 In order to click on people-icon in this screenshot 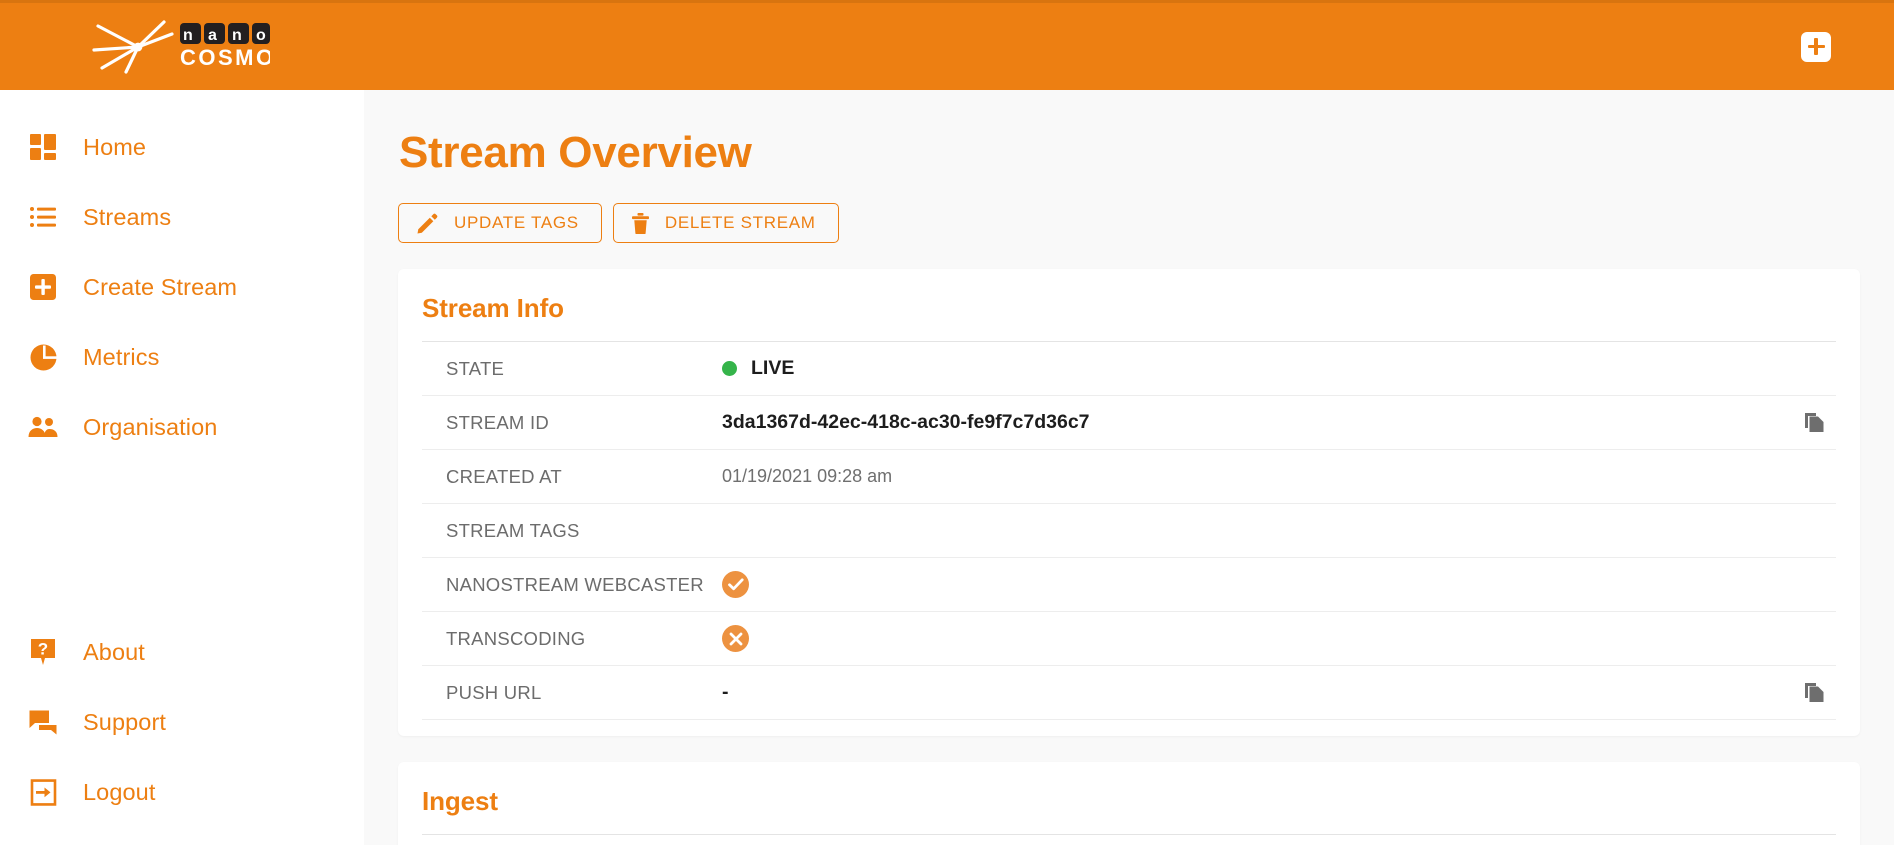, I will do `click(43, 427)`.